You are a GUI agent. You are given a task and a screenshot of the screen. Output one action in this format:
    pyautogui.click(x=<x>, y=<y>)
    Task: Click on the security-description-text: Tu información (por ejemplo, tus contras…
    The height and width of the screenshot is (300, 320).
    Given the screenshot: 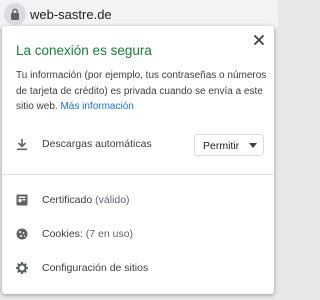 What is the action you would take?
    pyautogui.click(x=141, y=91)
    